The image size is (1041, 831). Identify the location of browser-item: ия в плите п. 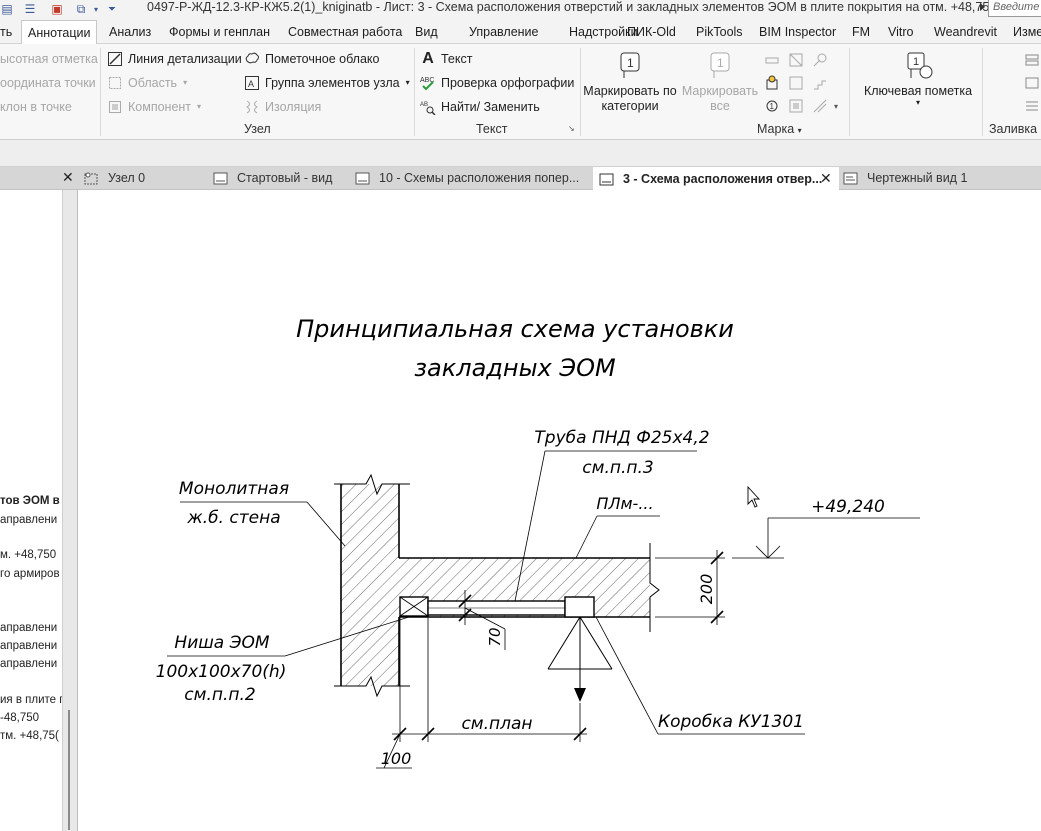
(31, 700).